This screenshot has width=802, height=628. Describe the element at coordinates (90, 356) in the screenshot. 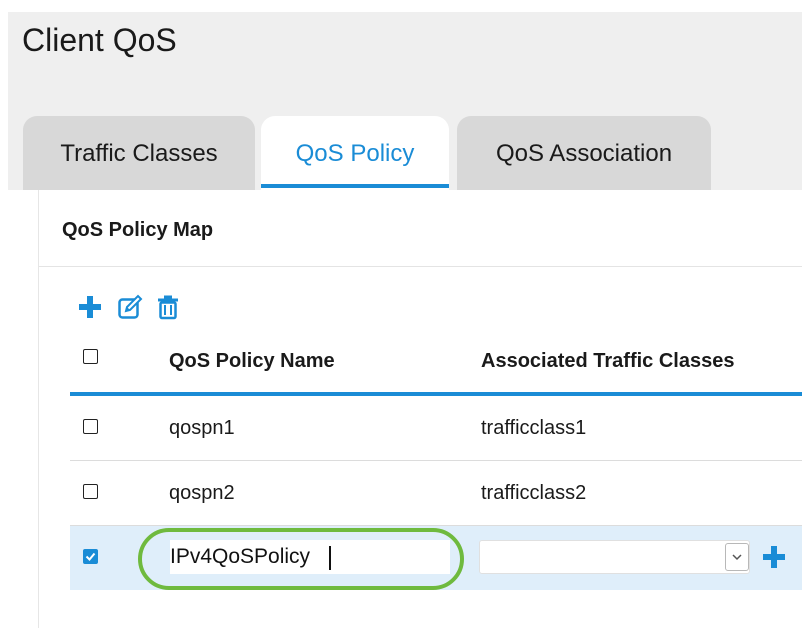

I see `select-all-checkbox` at that location.